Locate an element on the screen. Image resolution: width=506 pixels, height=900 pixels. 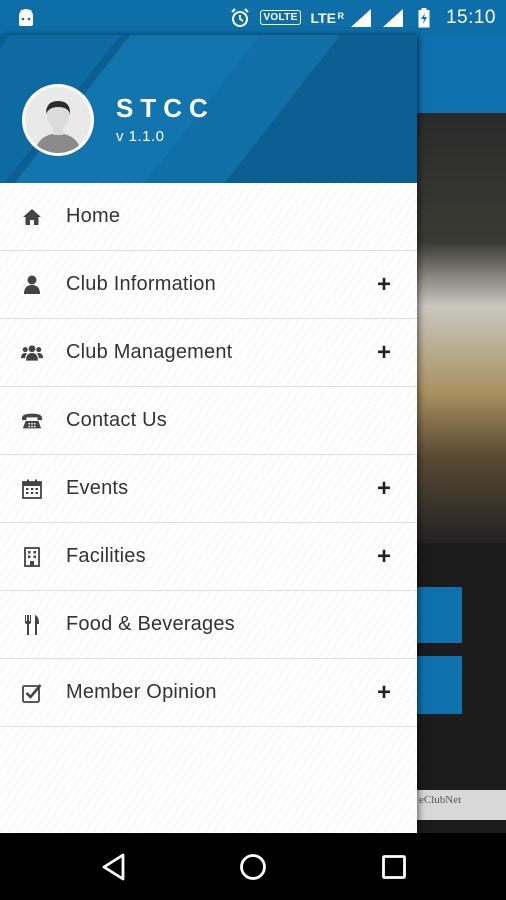
menu-item-label: Member Opinion is located at coordinates (141, 692).